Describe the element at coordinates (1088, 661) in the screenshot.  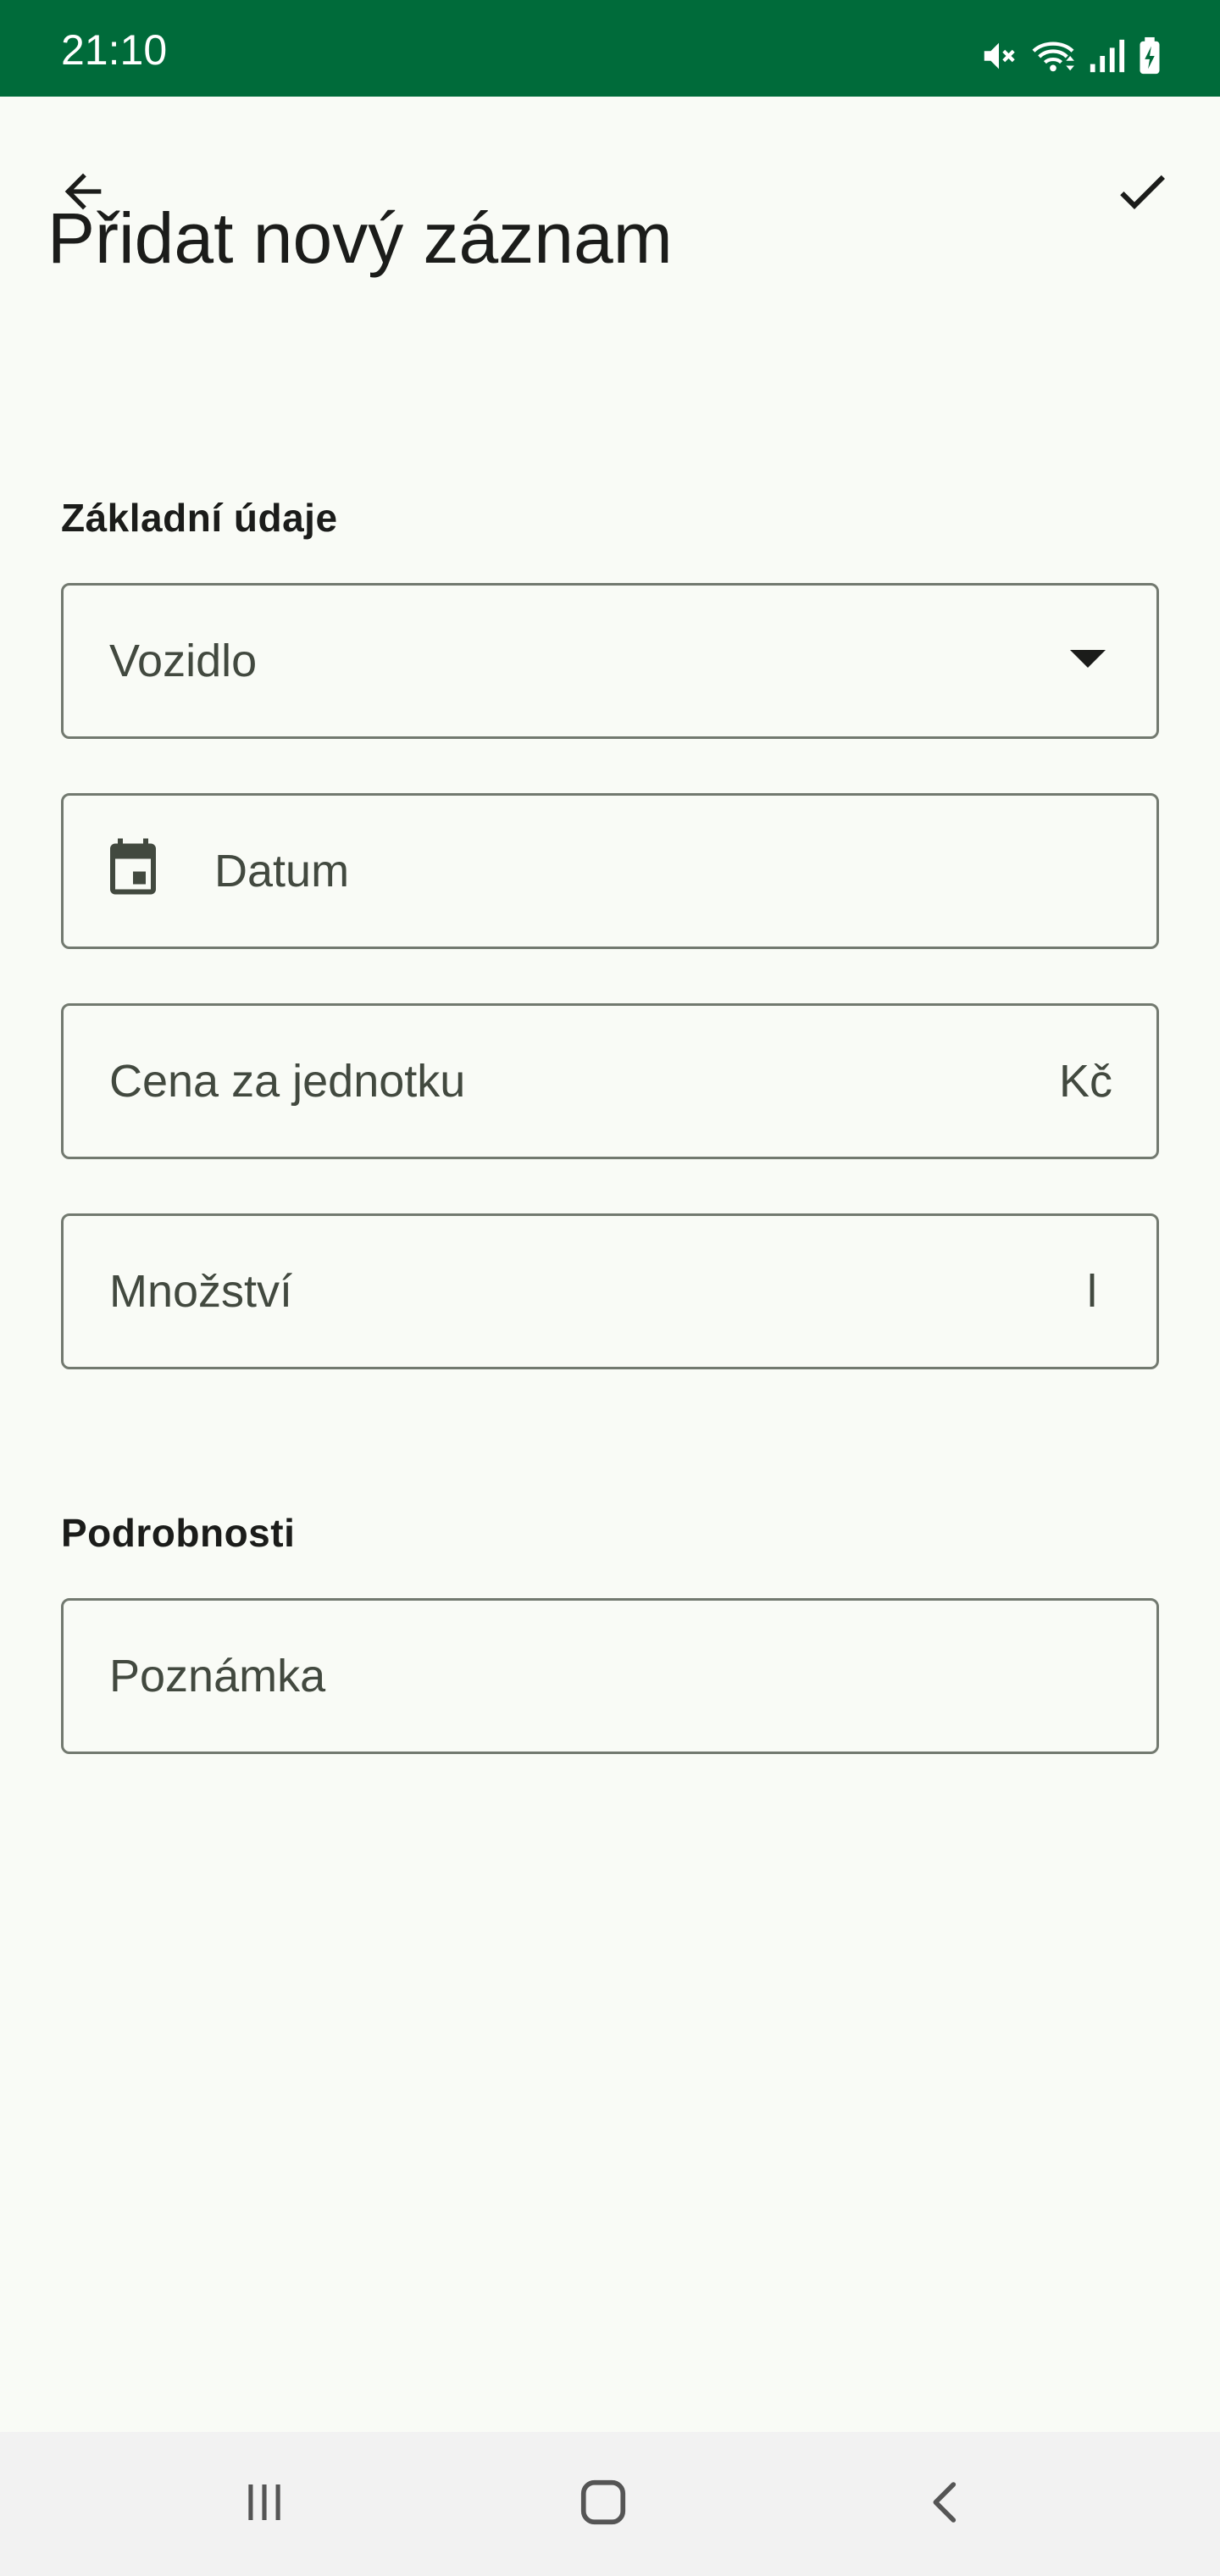
I see `dropdown-arrow-icon` at that location.